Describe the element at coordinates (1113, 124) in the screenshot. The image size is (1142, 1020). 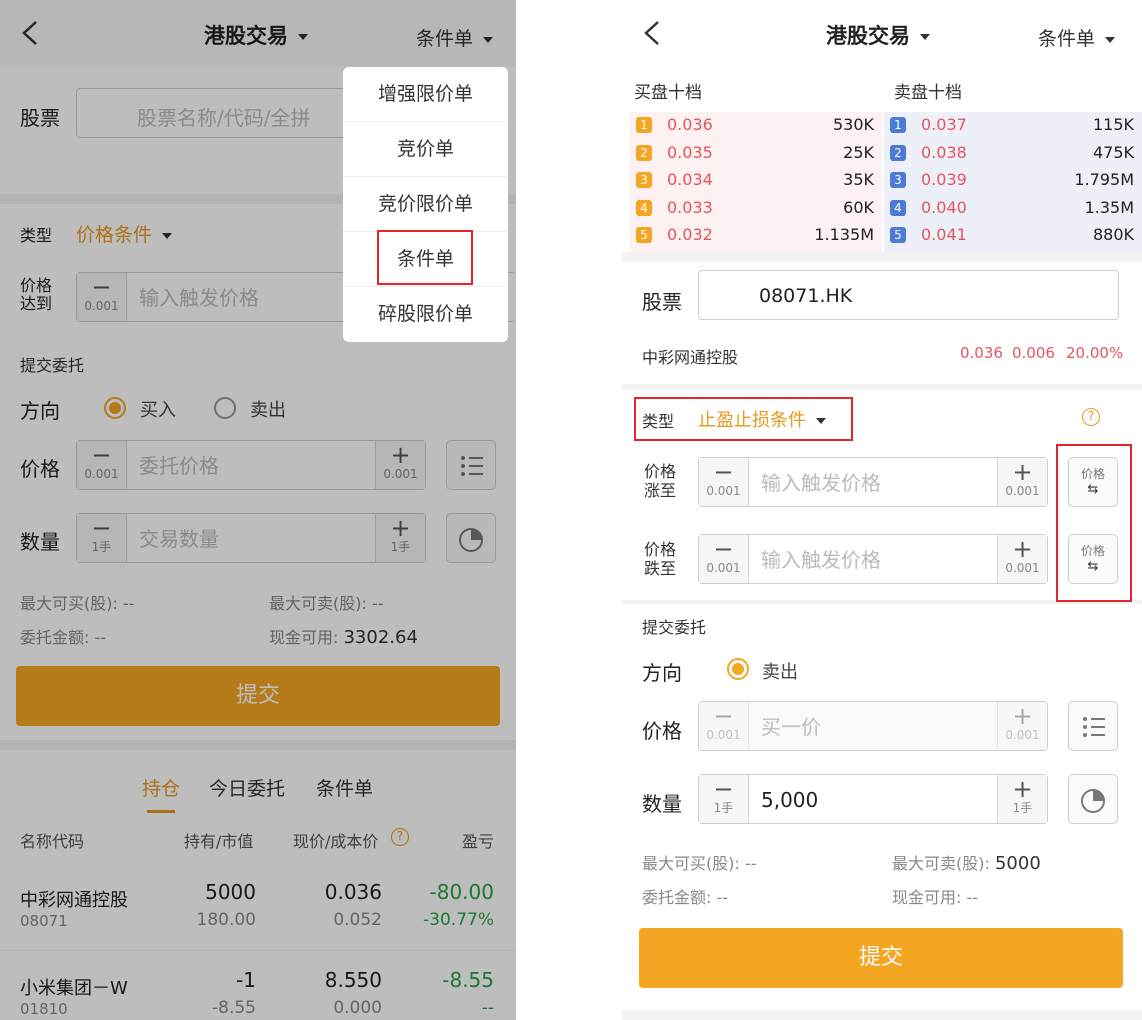
I see `ask-volume: 115K` at that location.